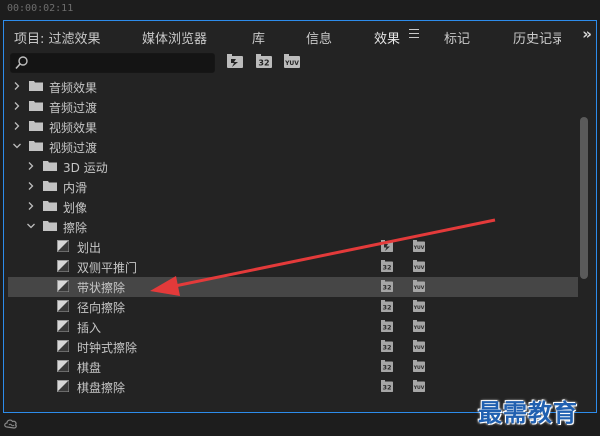  What do you see at coordinates (387, 246) in the screenshot?
I see `accelerated-badge-icon` at bounding box center [387, 246].